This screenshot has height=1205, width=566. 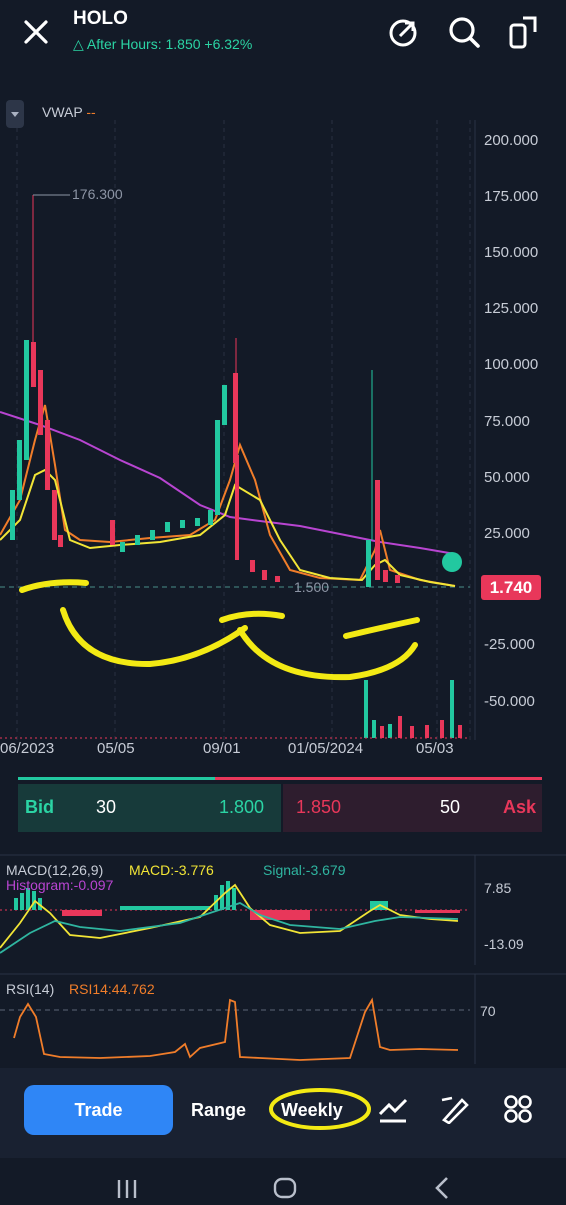 I want to click on indicators-icon, so click(x=393, y=1110).